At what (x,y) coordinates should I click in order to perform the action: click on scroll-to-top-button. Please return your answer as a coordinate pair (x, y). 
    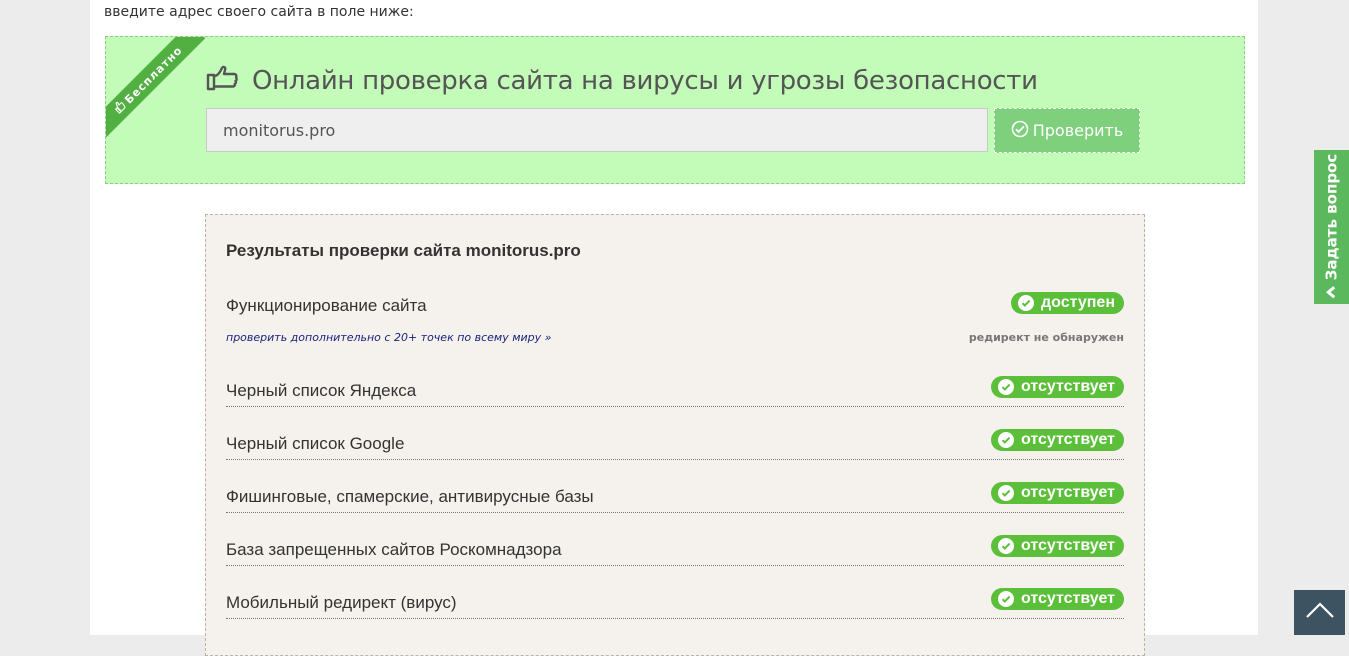
    Looking at the image, I should click on (1319, 612).